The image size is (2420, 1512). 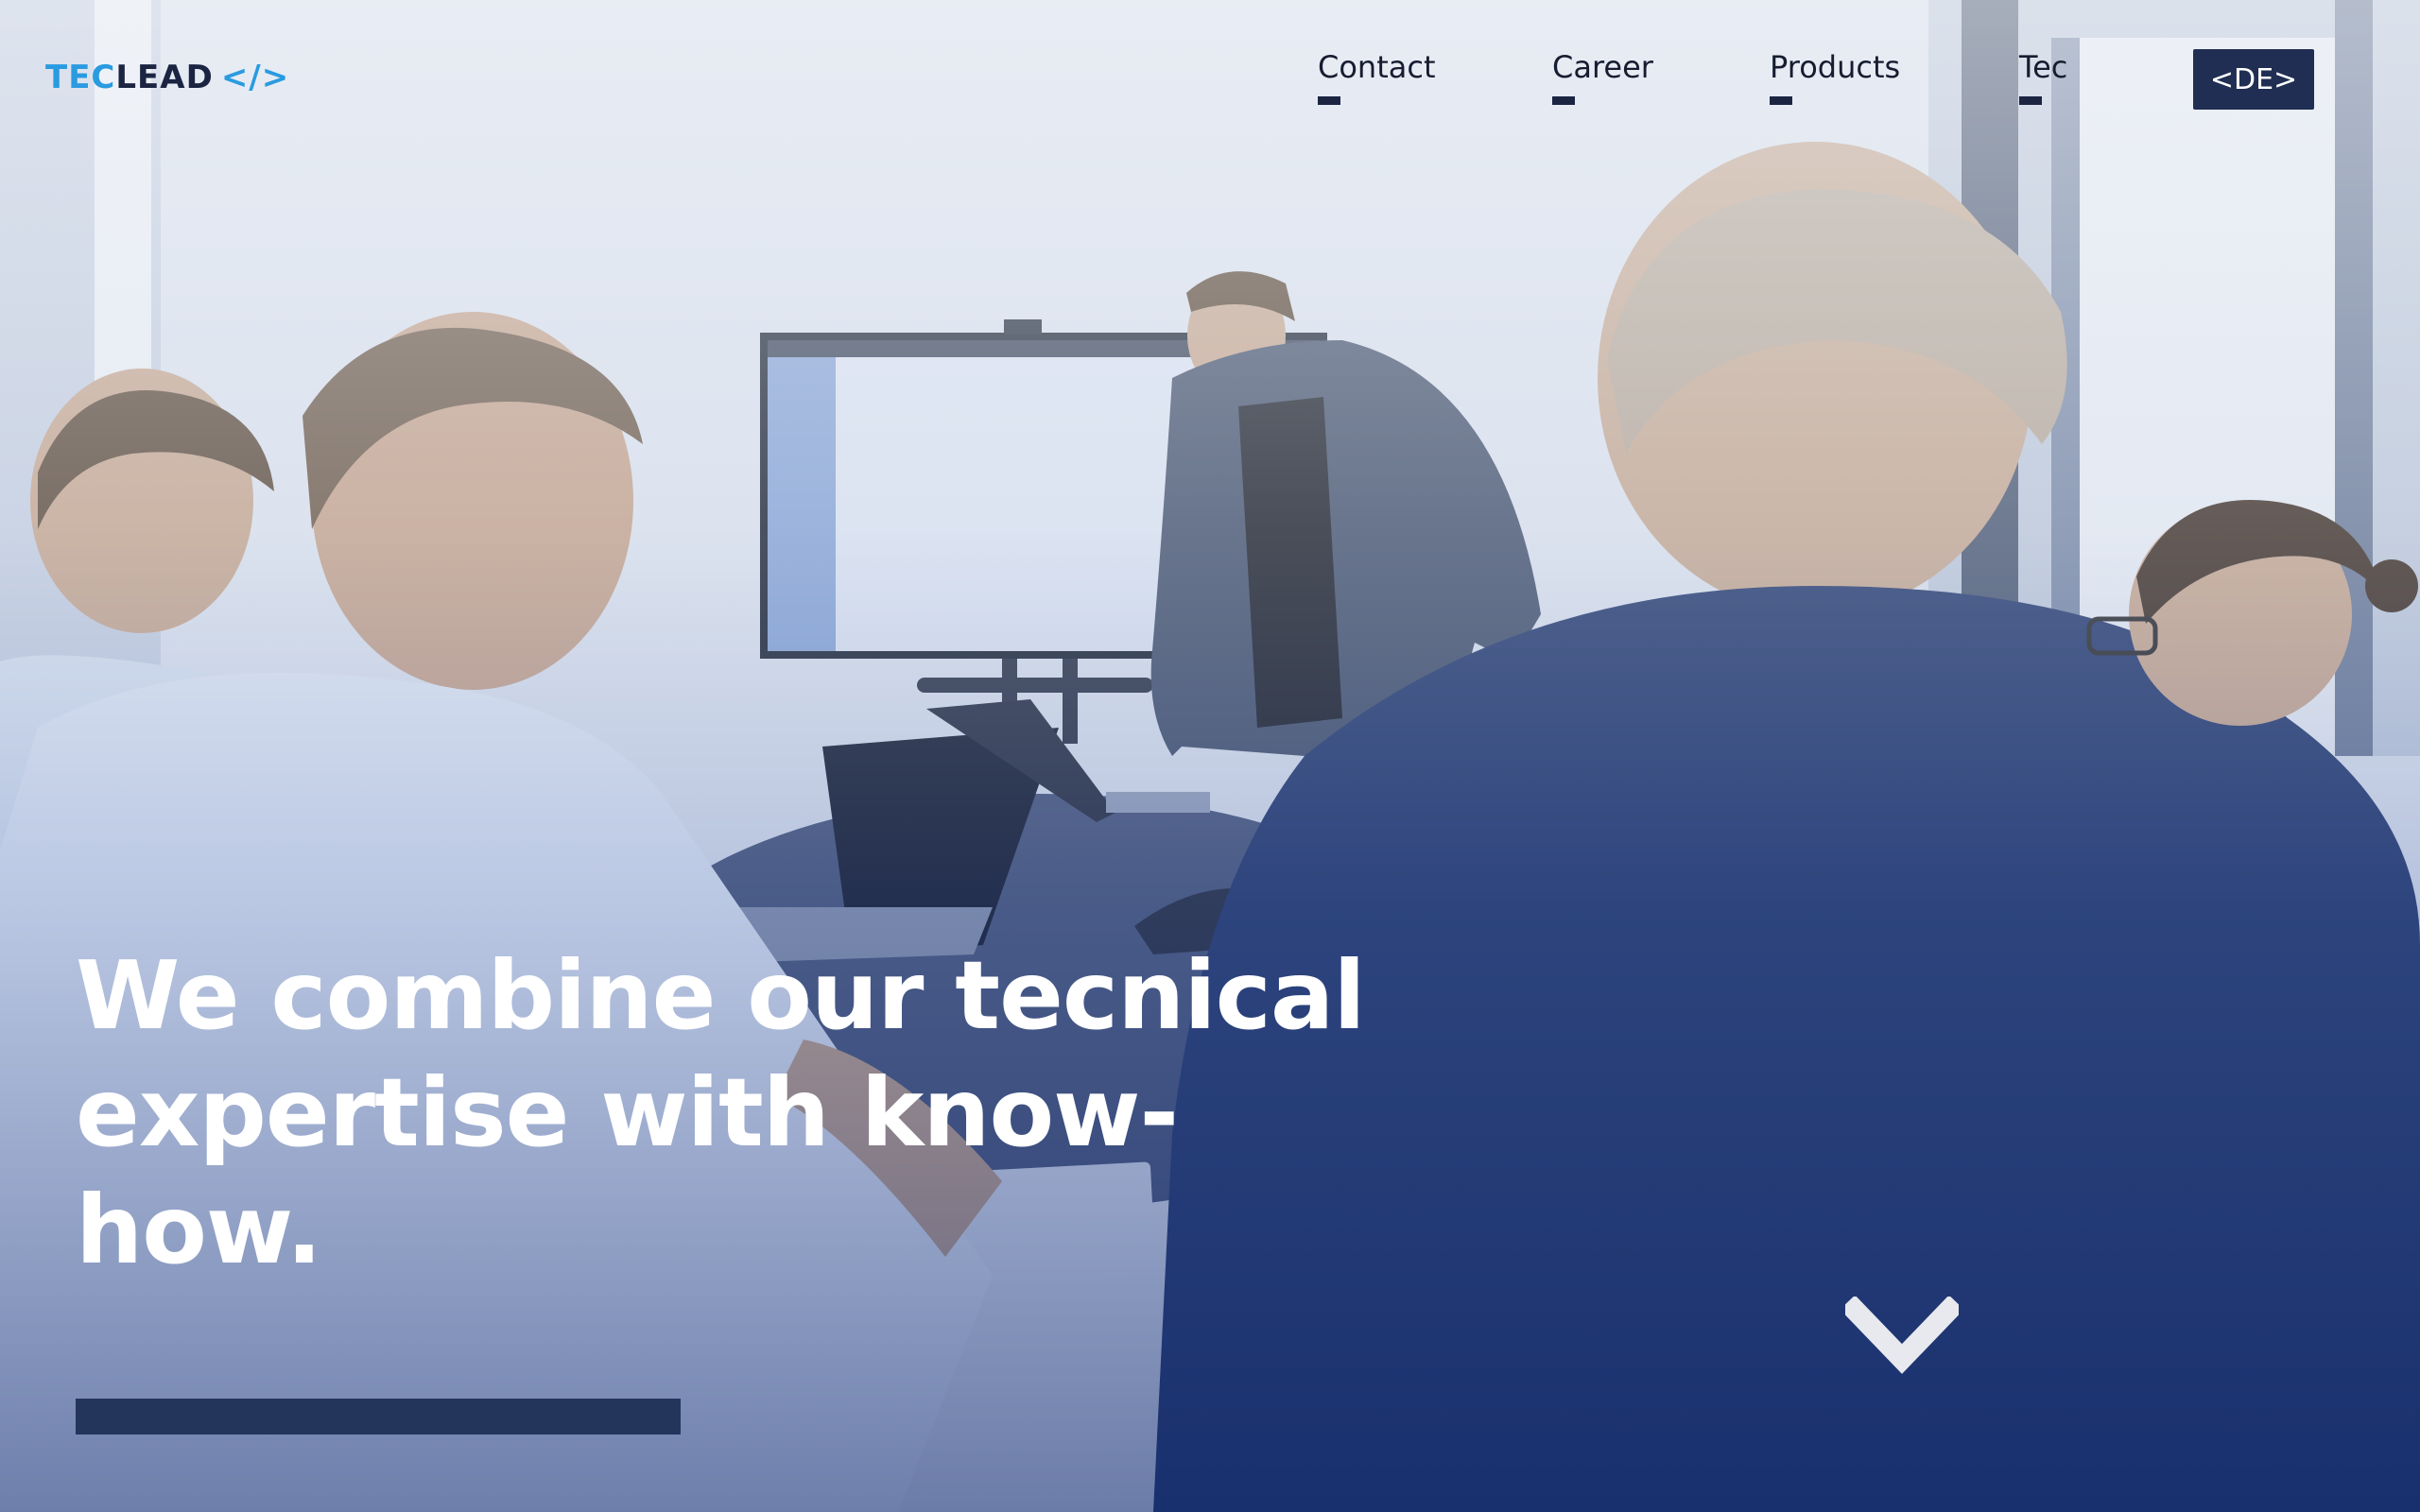 What do you see at coordinates (1902, 1339) in the screenshot?
I see `chevron-down-icon` at bounding box center [1902, 1339].